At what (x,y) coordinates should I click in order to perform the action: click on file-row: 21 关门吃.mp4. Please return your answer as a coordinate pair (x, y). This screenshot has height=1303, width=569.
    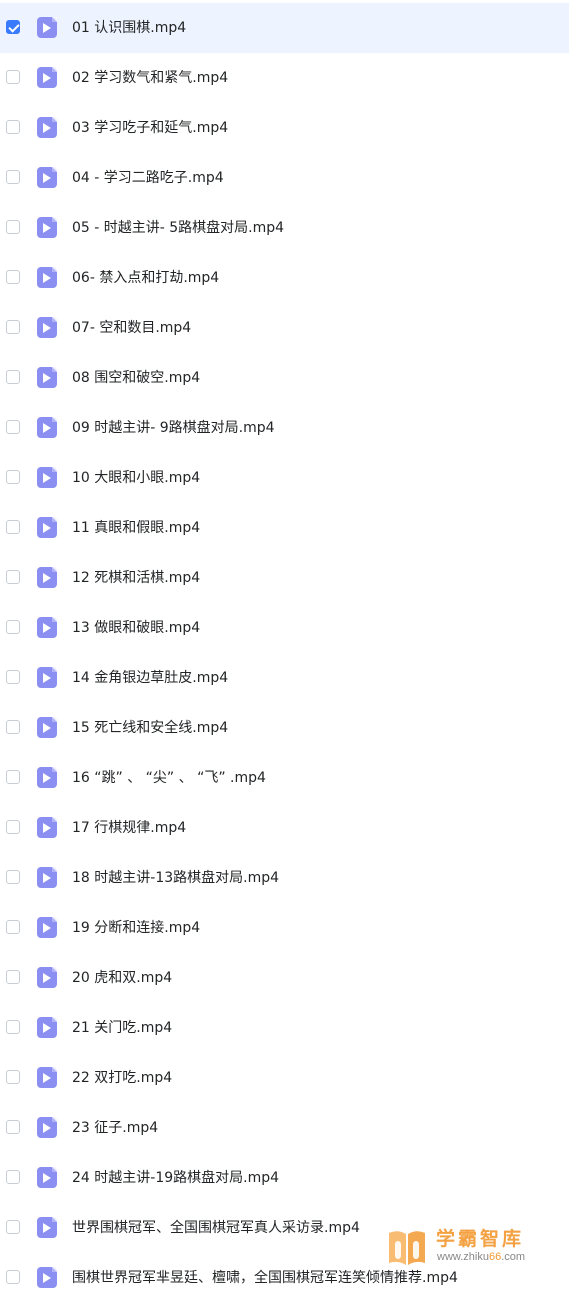
    Looking at the image, I should click on (284, 1028).